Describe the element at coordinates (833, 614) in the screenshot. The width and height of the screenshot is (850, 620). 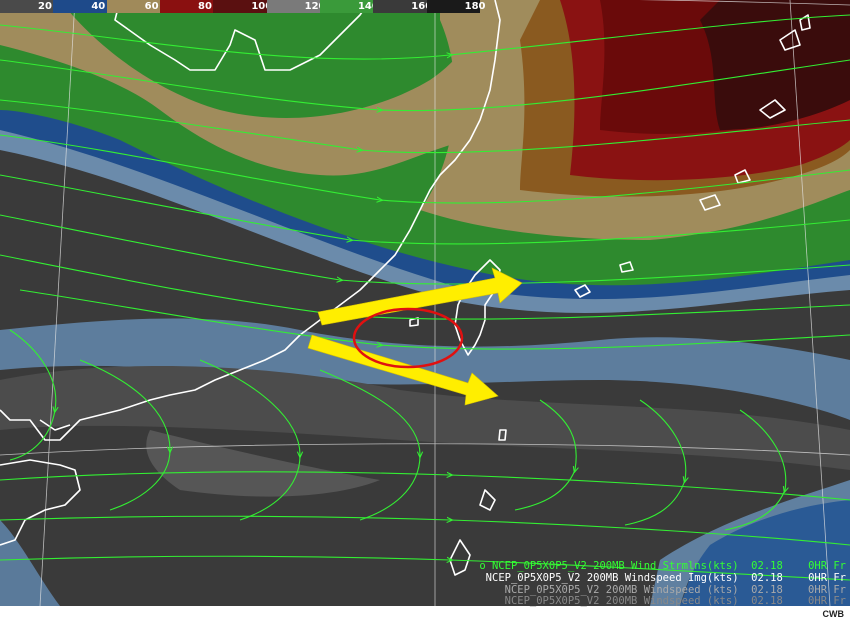
I see `credit-label: CWB` at that location.